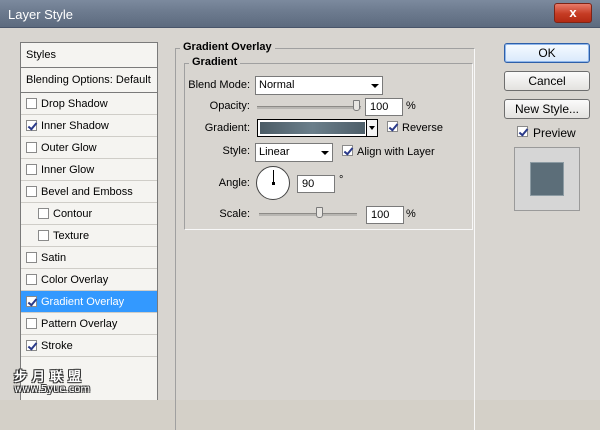  I want to click on pattern-overlay-checkbox, so click(31, 323).